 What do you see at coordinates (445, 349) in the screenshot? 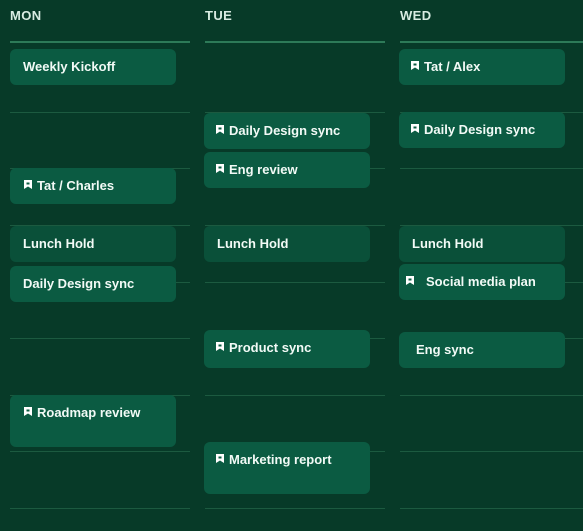
I see `event-title: Eng sync` at bounding box center [445, 349].